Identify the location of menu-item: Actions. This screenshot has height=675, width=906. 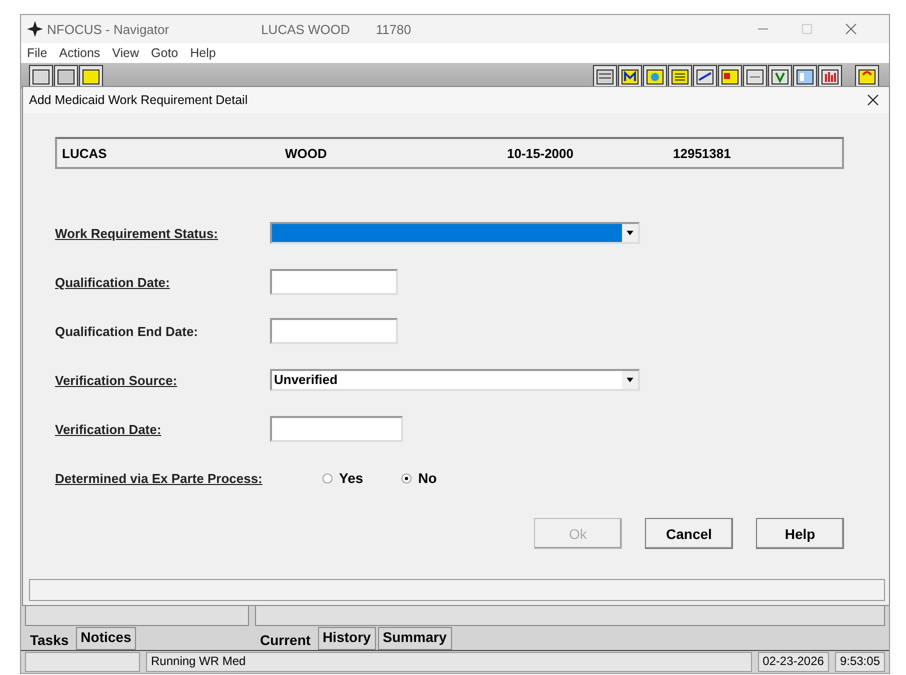
(79, 53).